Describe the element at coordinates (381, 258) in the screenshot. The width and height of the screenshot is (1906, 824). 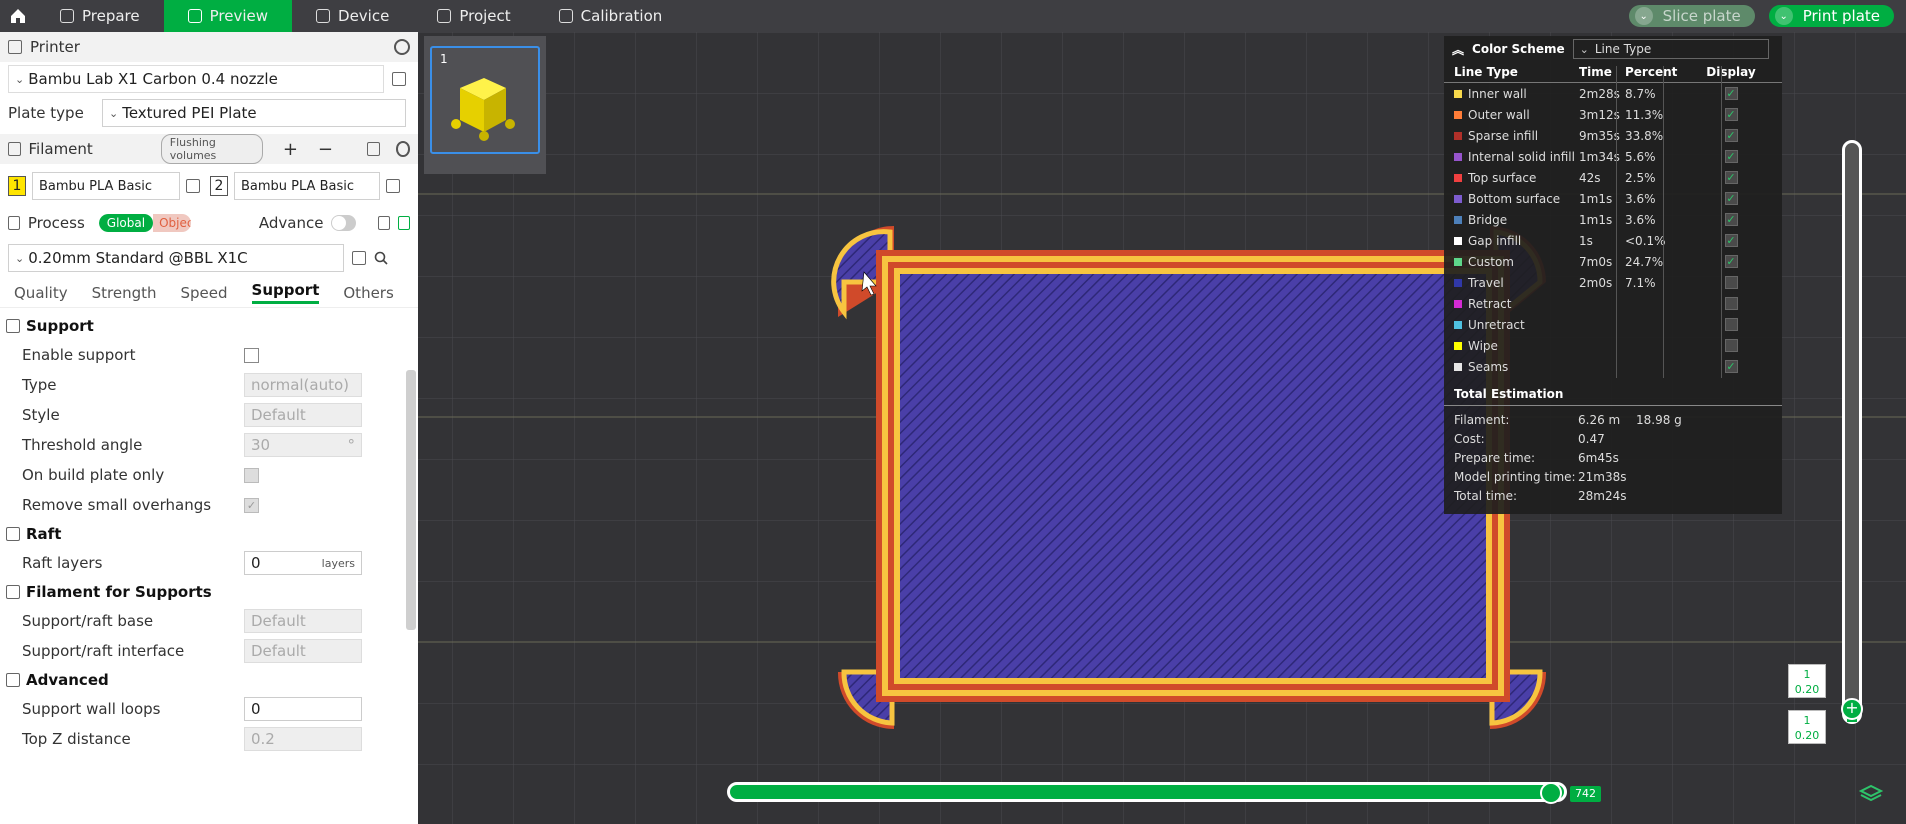
I see `search-icon` at that location.